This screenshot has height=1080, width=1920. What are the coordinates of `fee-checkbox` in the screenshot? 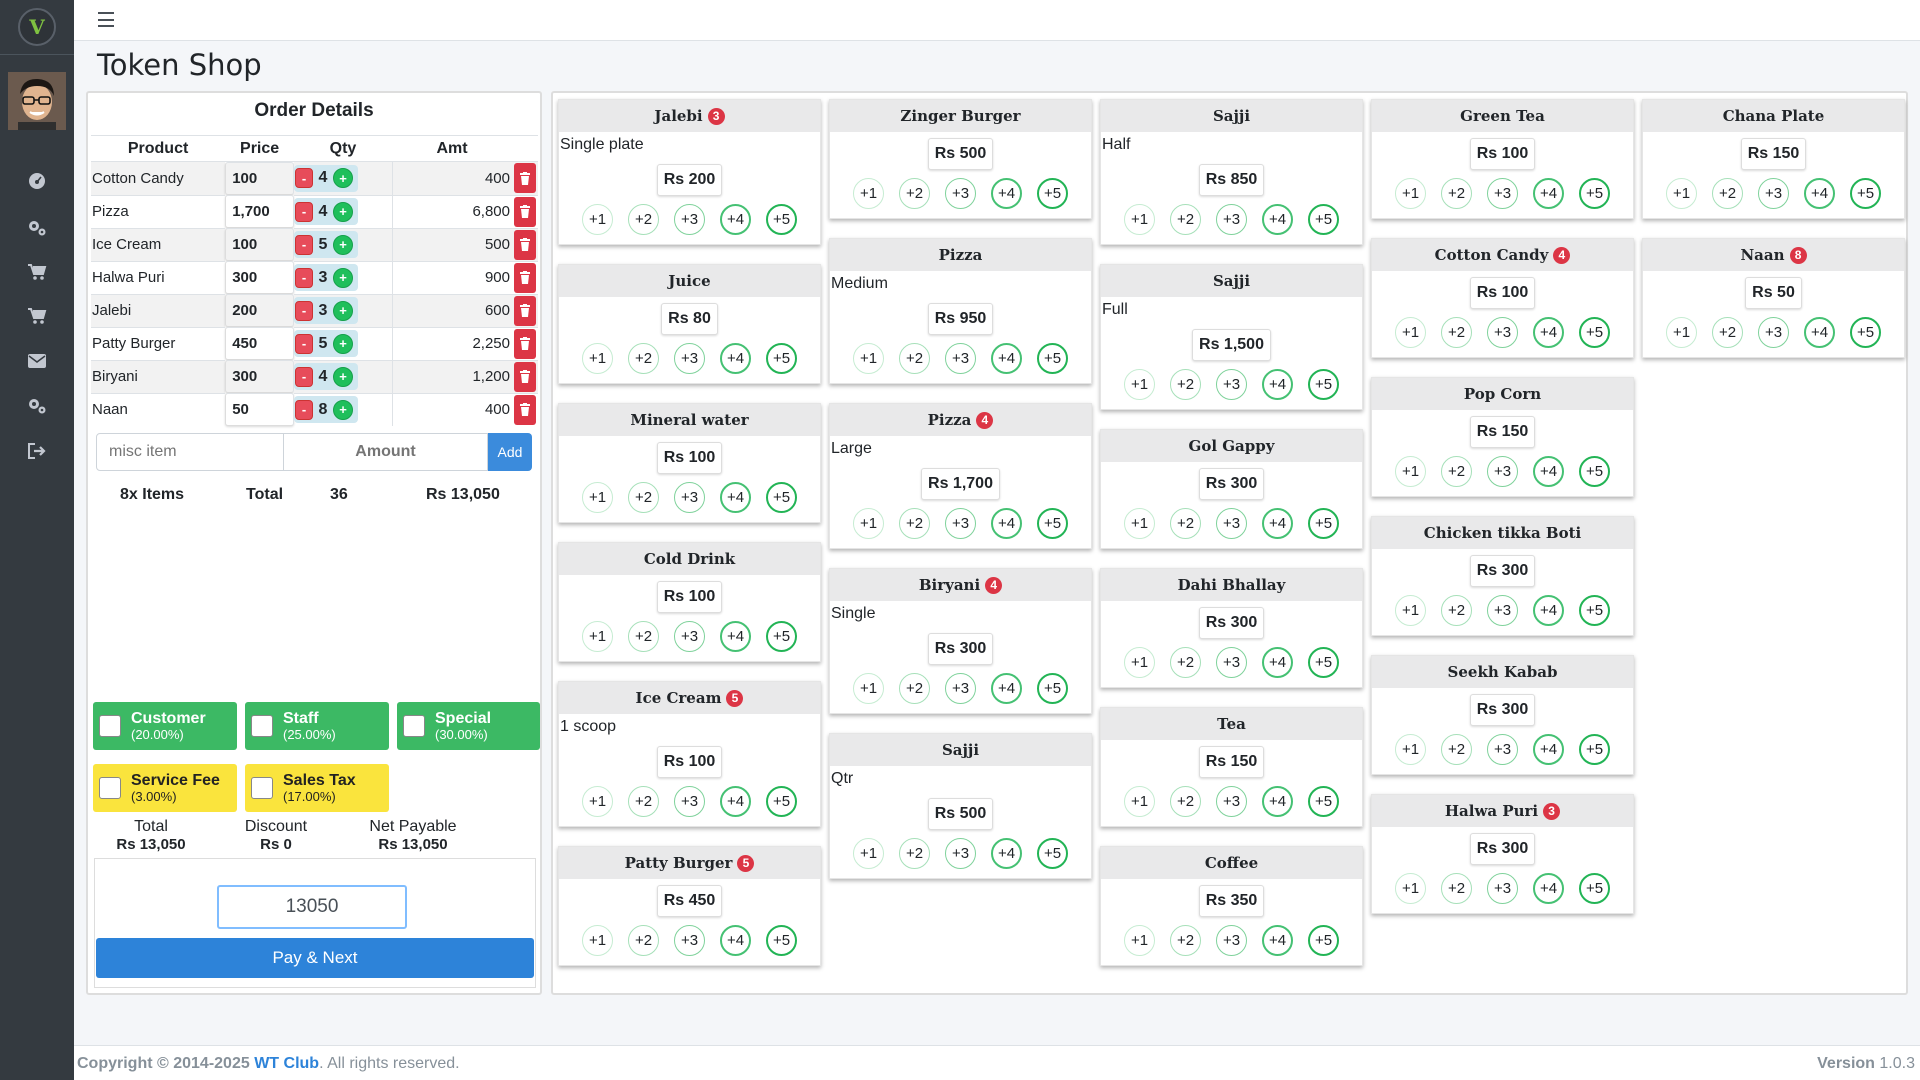 It's located at (110, 788).